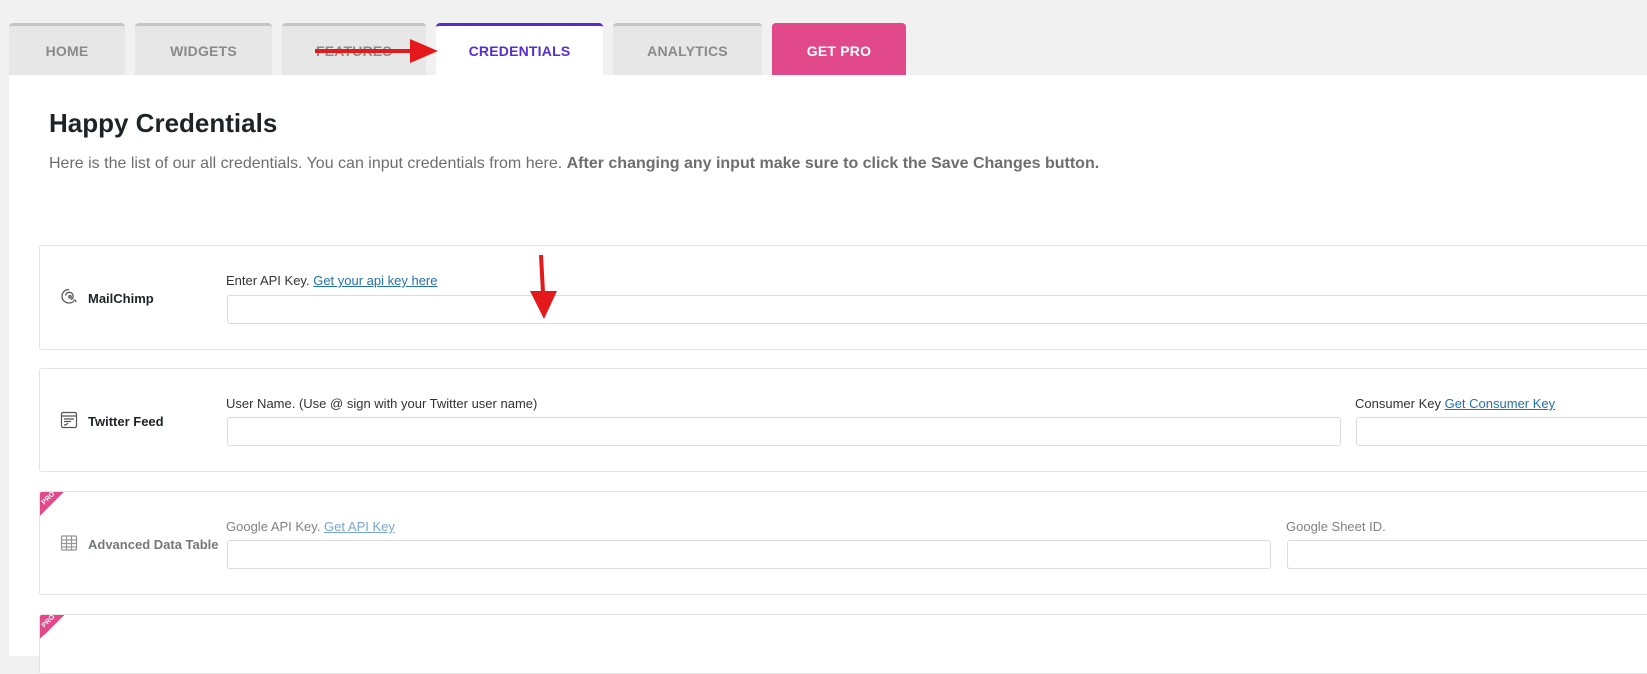 The height and width of the screenshot is (674, 1647). Describe the element at coordinates (1501, 431) in the screenshot. I see `consumer-key-input` at that location.